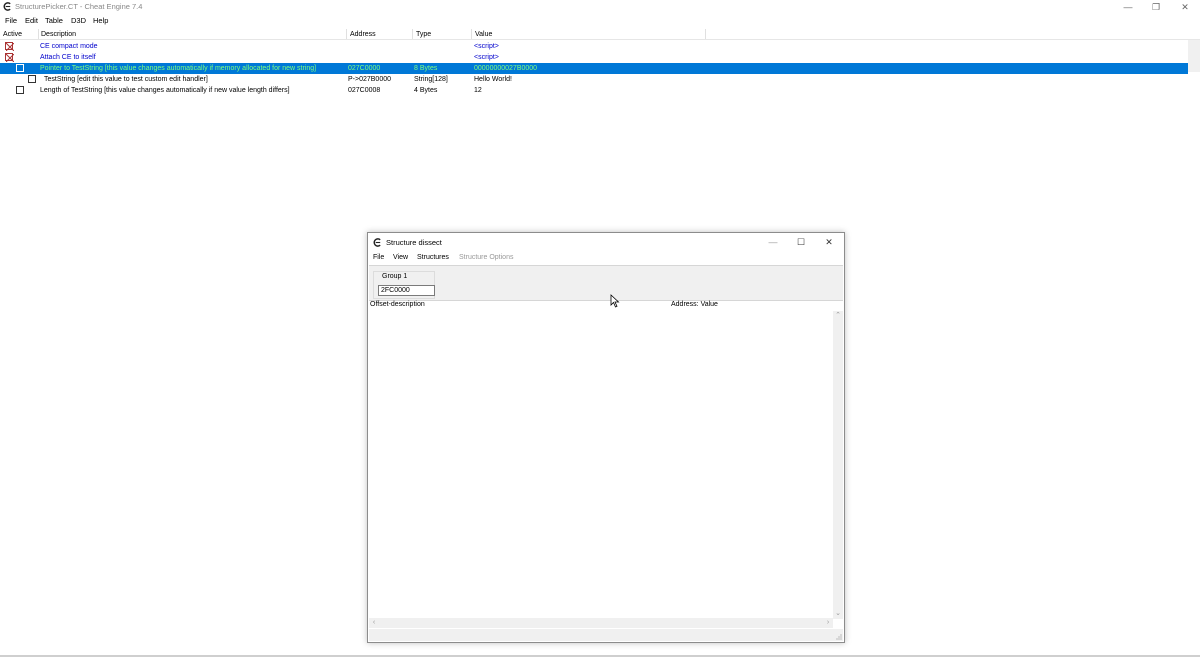  What do you see at coordinates (478, 90) in the screenshot?
I see `row-value: 12` at bounding box center [478, 90].